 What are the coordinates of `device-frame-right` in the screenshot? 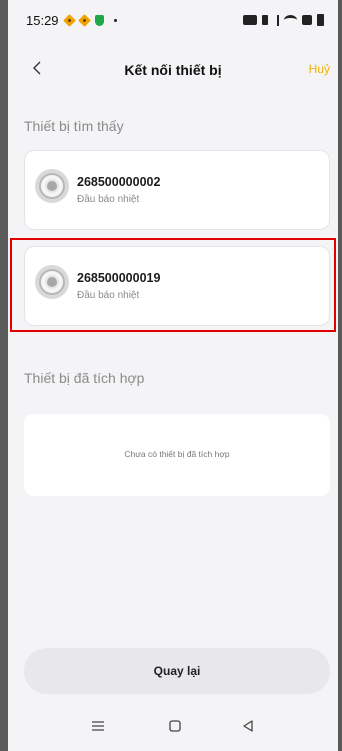 It's located at (340, 375).